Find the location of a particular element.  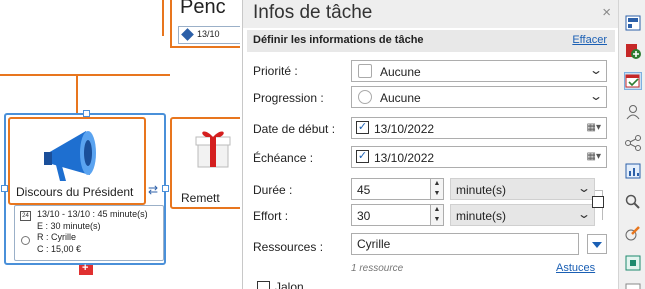

pen-icon is located at coordinates (633, 233).